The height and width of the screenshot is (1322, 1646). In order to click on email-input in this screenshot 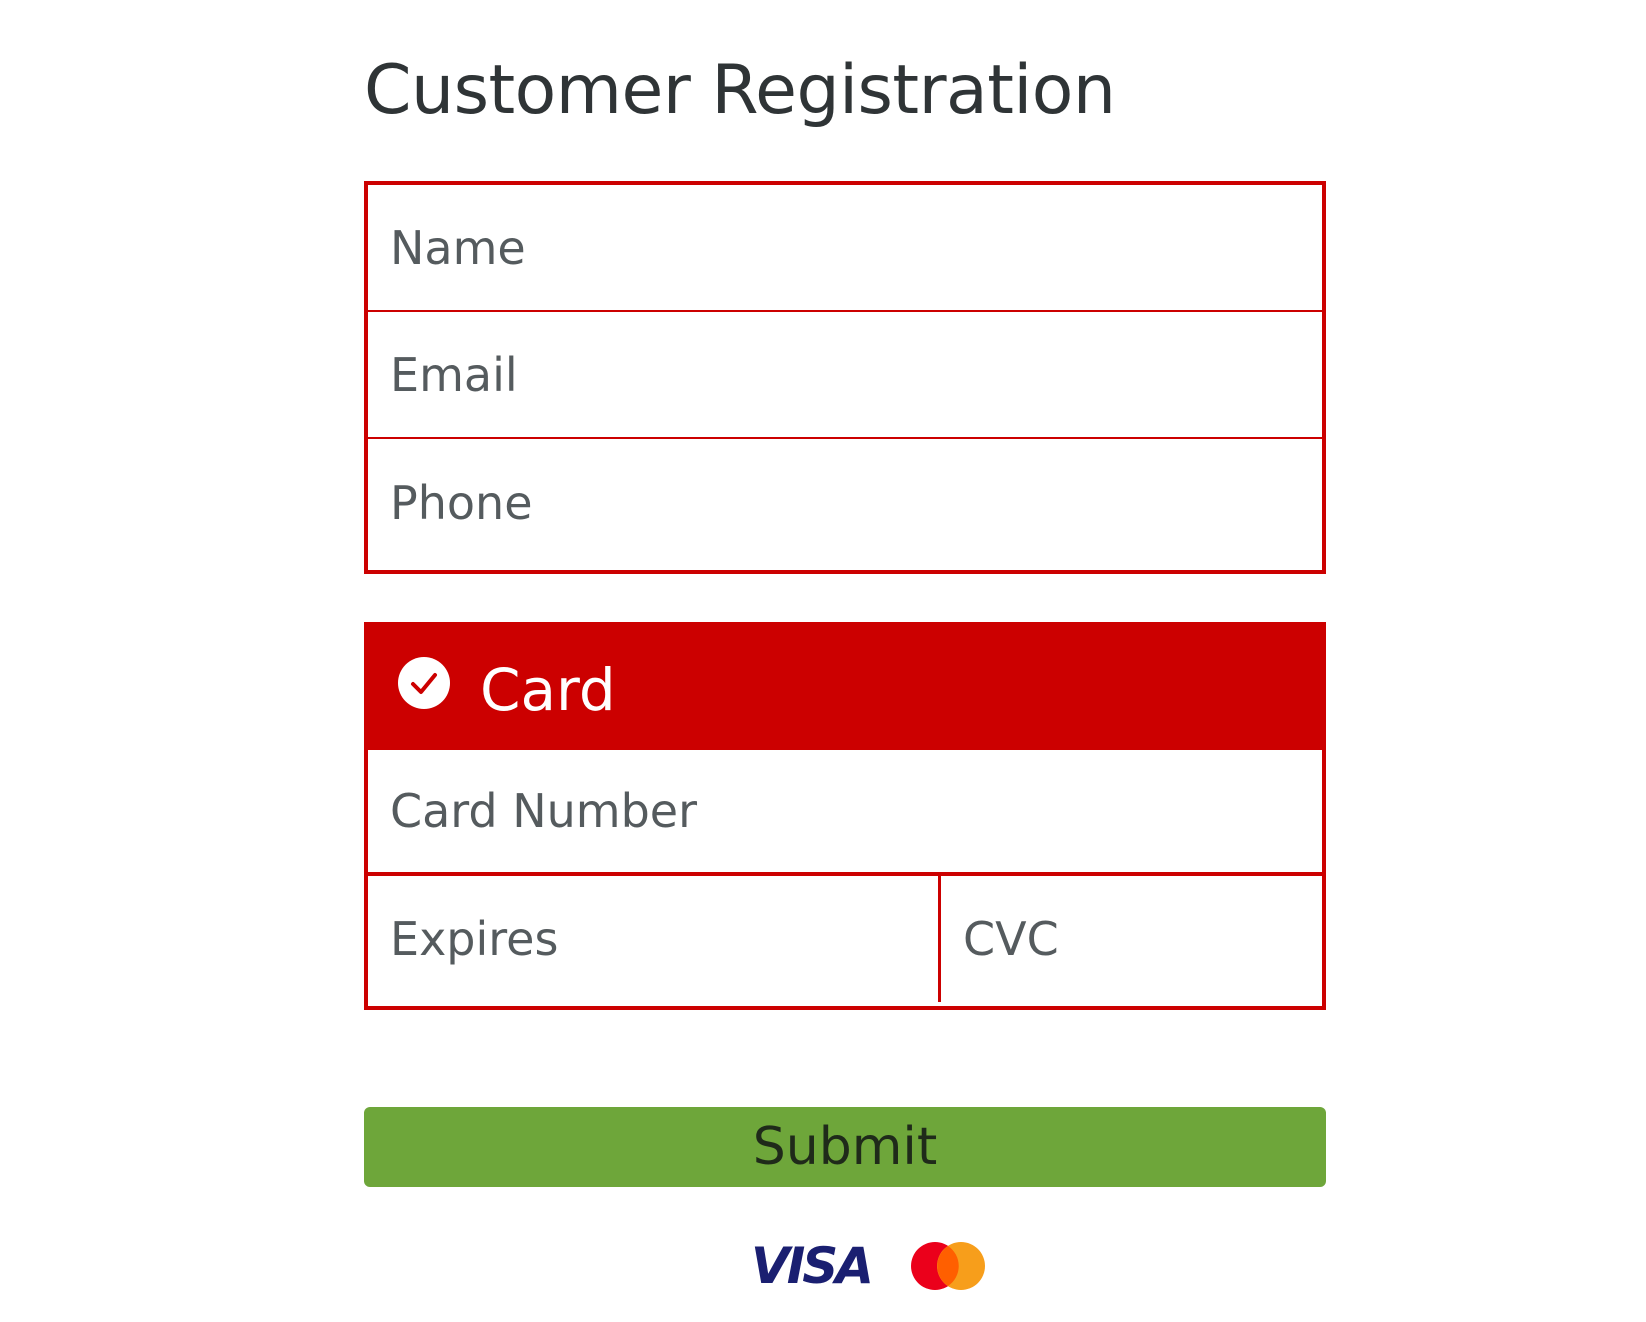, I will do `click(845, 374)`.